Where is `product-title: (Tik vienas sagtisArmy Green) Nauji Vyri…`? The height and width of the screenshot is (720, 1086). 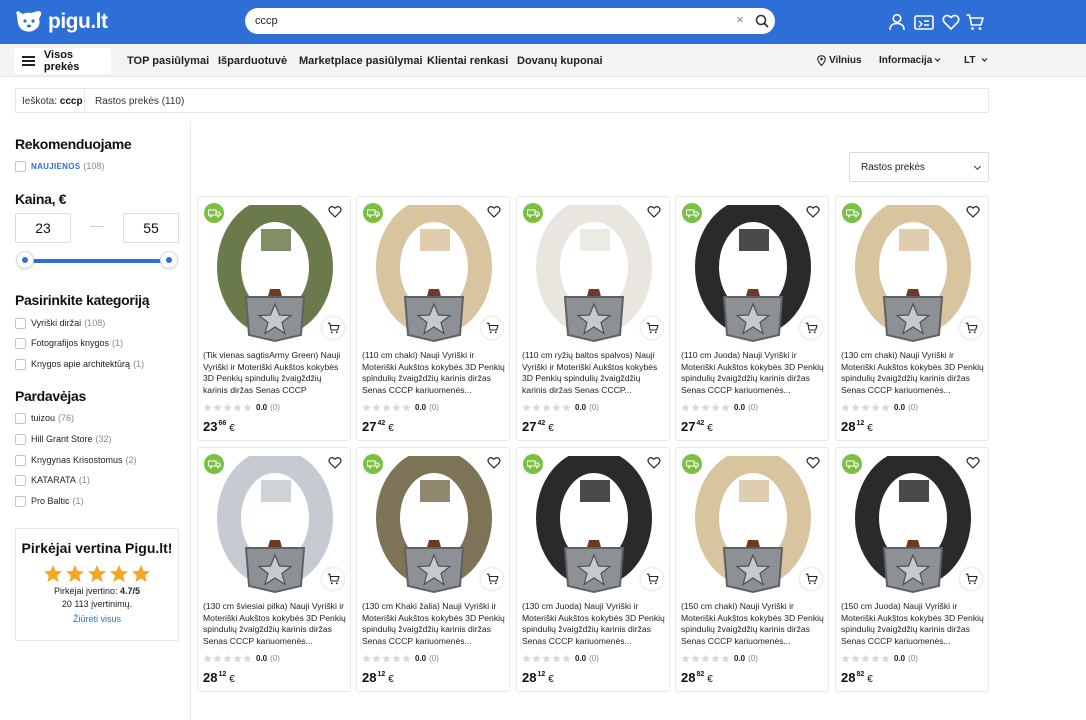
product-title: (Tik vienas sagtisArmy Green) Nauji Vyri… is located at coordinates (275, 373).